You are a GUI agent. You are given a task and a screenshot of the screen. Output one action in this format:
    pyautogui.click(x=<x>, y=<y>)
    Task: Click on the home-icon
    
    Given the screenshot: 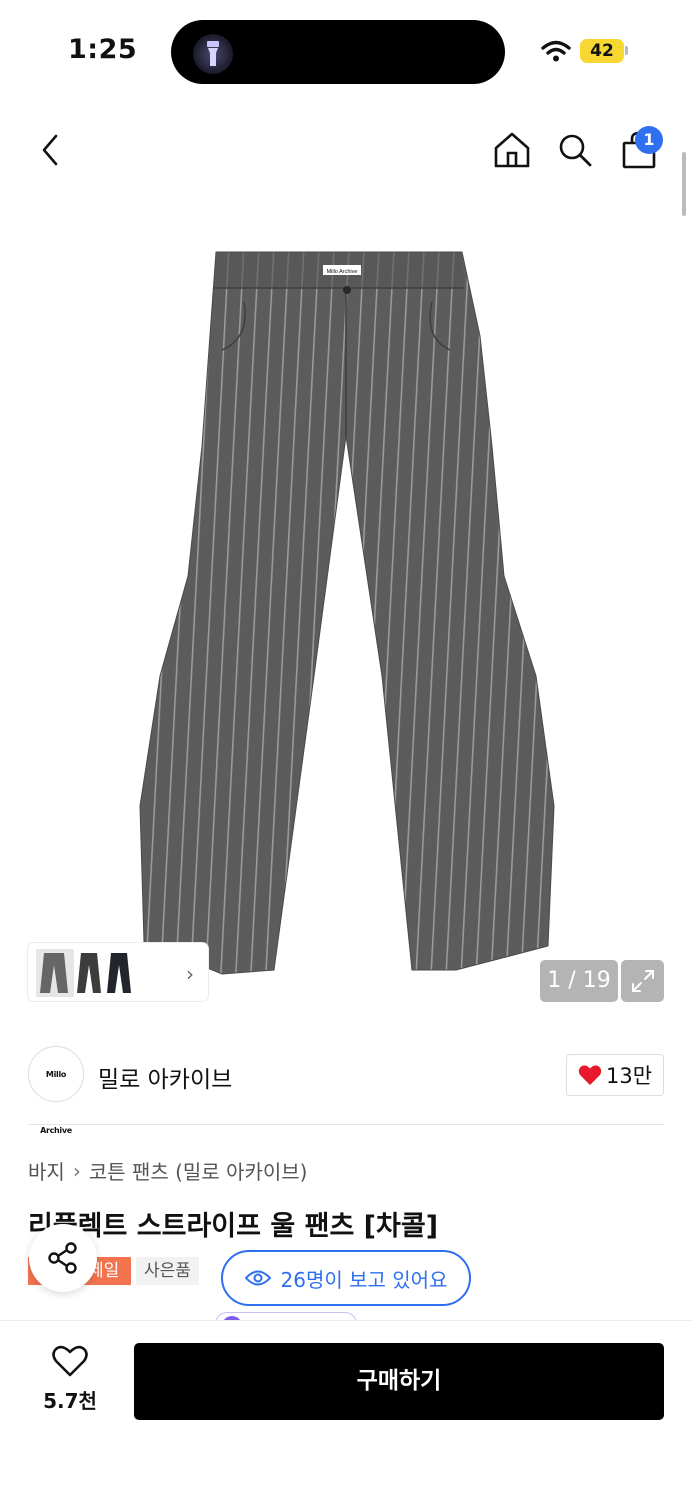 What is the action you would take?
    pyautogui.click(x=512, y=150)
    